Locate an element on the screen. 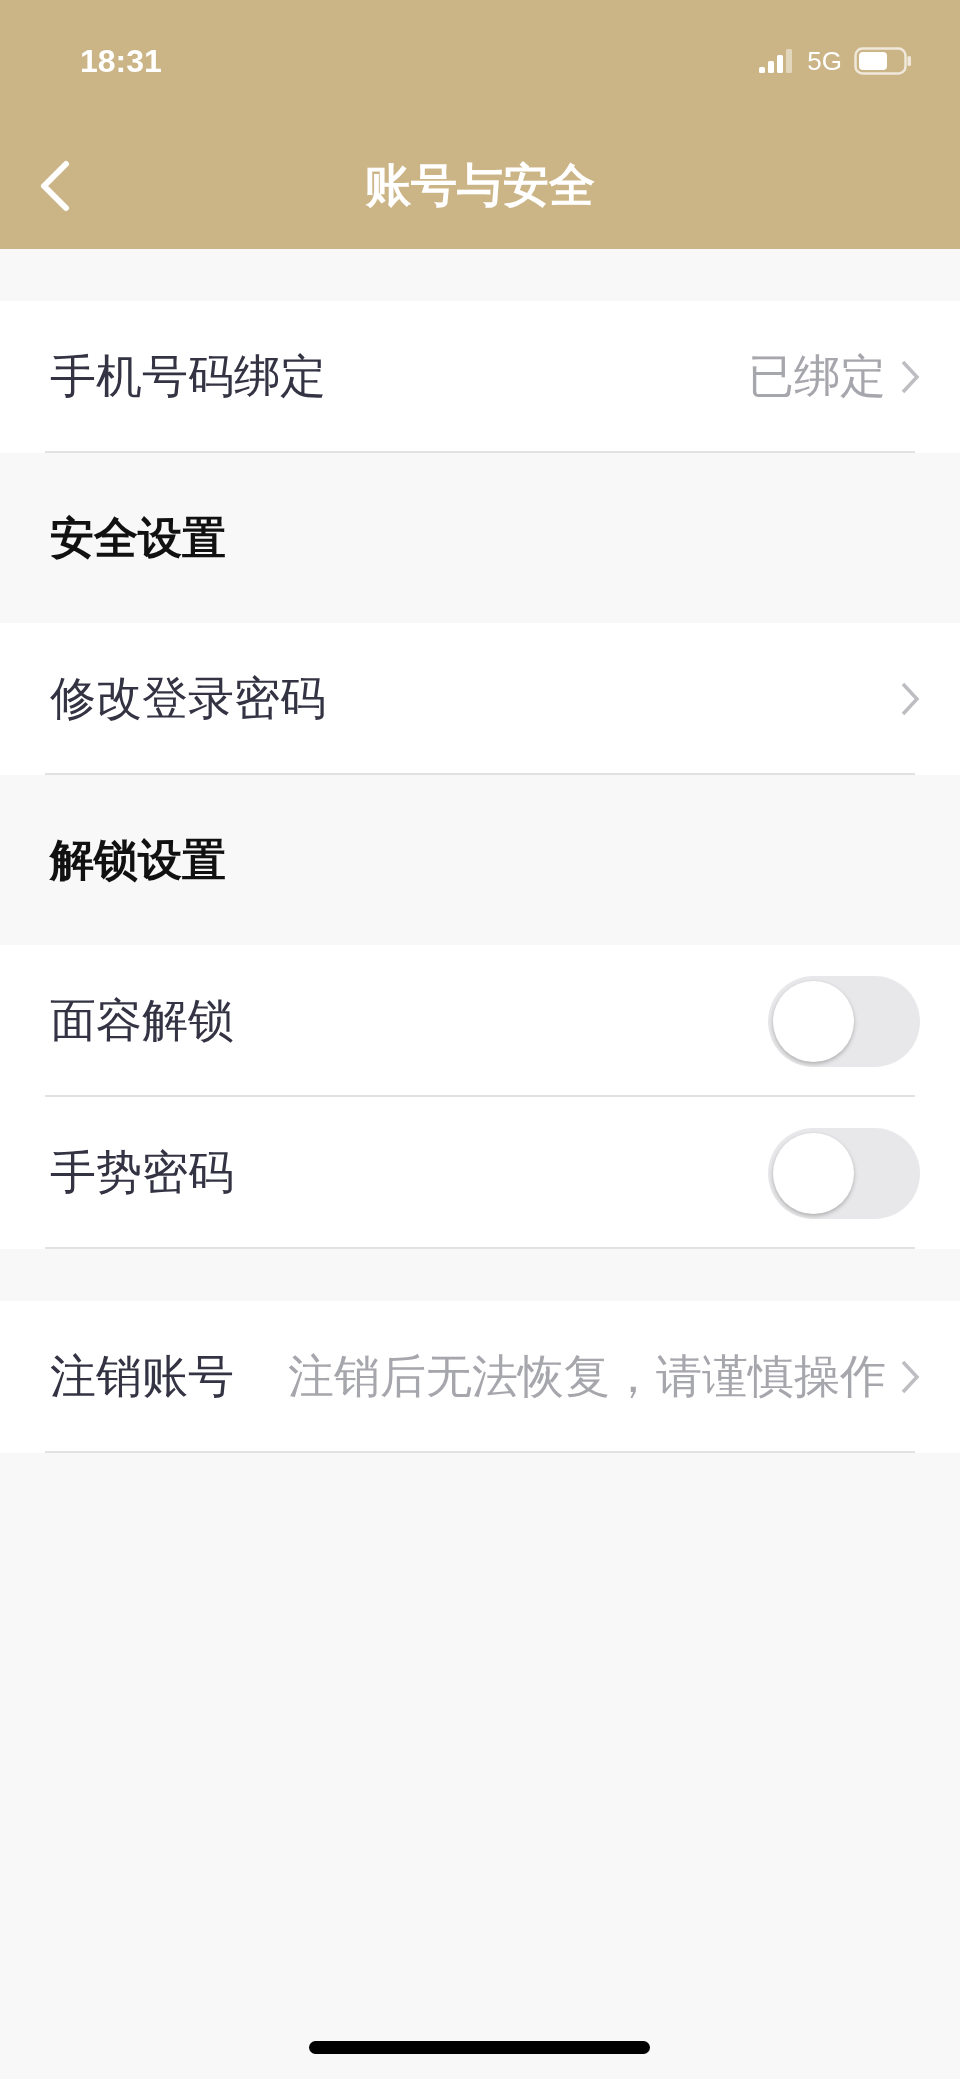 The width and height of the screenshot is (960, 2079). section-header: 安全设置 is located at coordinates (138, 537).